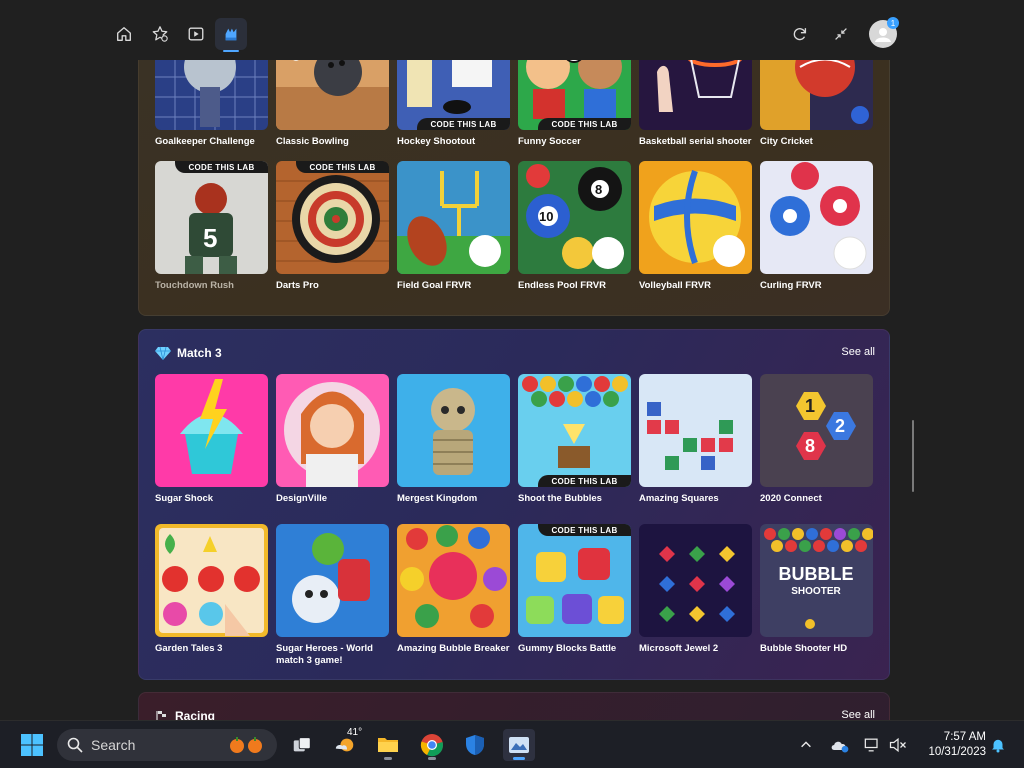 The image size is (1024, 768). I want to click on game-tile: BUBBLE SHOOTER Bubble Shooter HD, so click(816, 589).